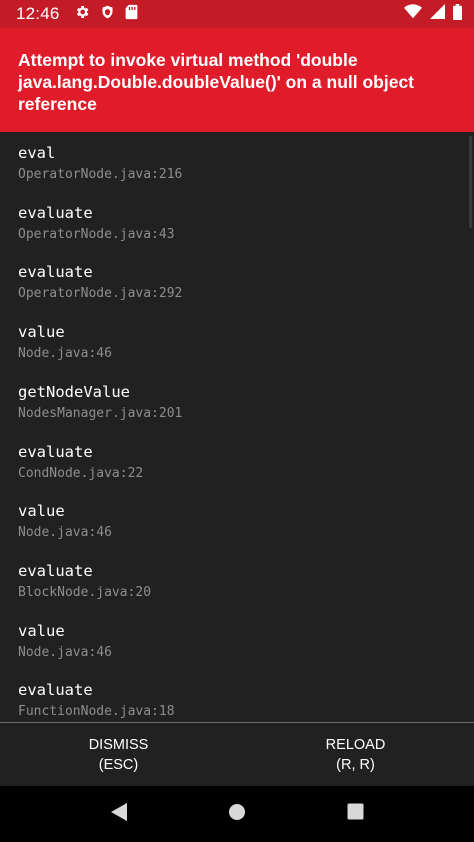 This screenshot has height=842, width=474. What do you see at coordinates (96, 701) in the screenshot?
I see `stack-frame: evaluate FunctionNode.java:18` at bounding box center [96, 701].